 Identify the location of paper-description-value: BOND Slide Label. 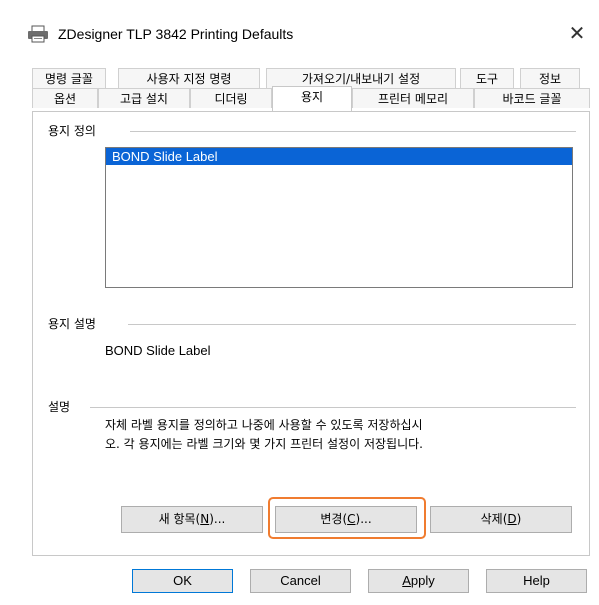
(158, 350).